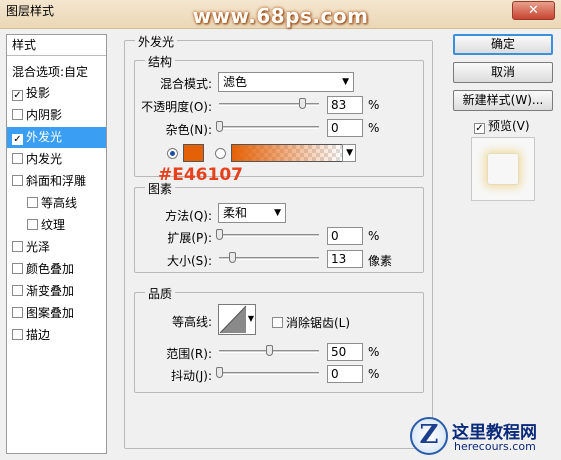 This screenshot has width=561, height=460. I want to click on ok-button: 确定, so click(503, 44).